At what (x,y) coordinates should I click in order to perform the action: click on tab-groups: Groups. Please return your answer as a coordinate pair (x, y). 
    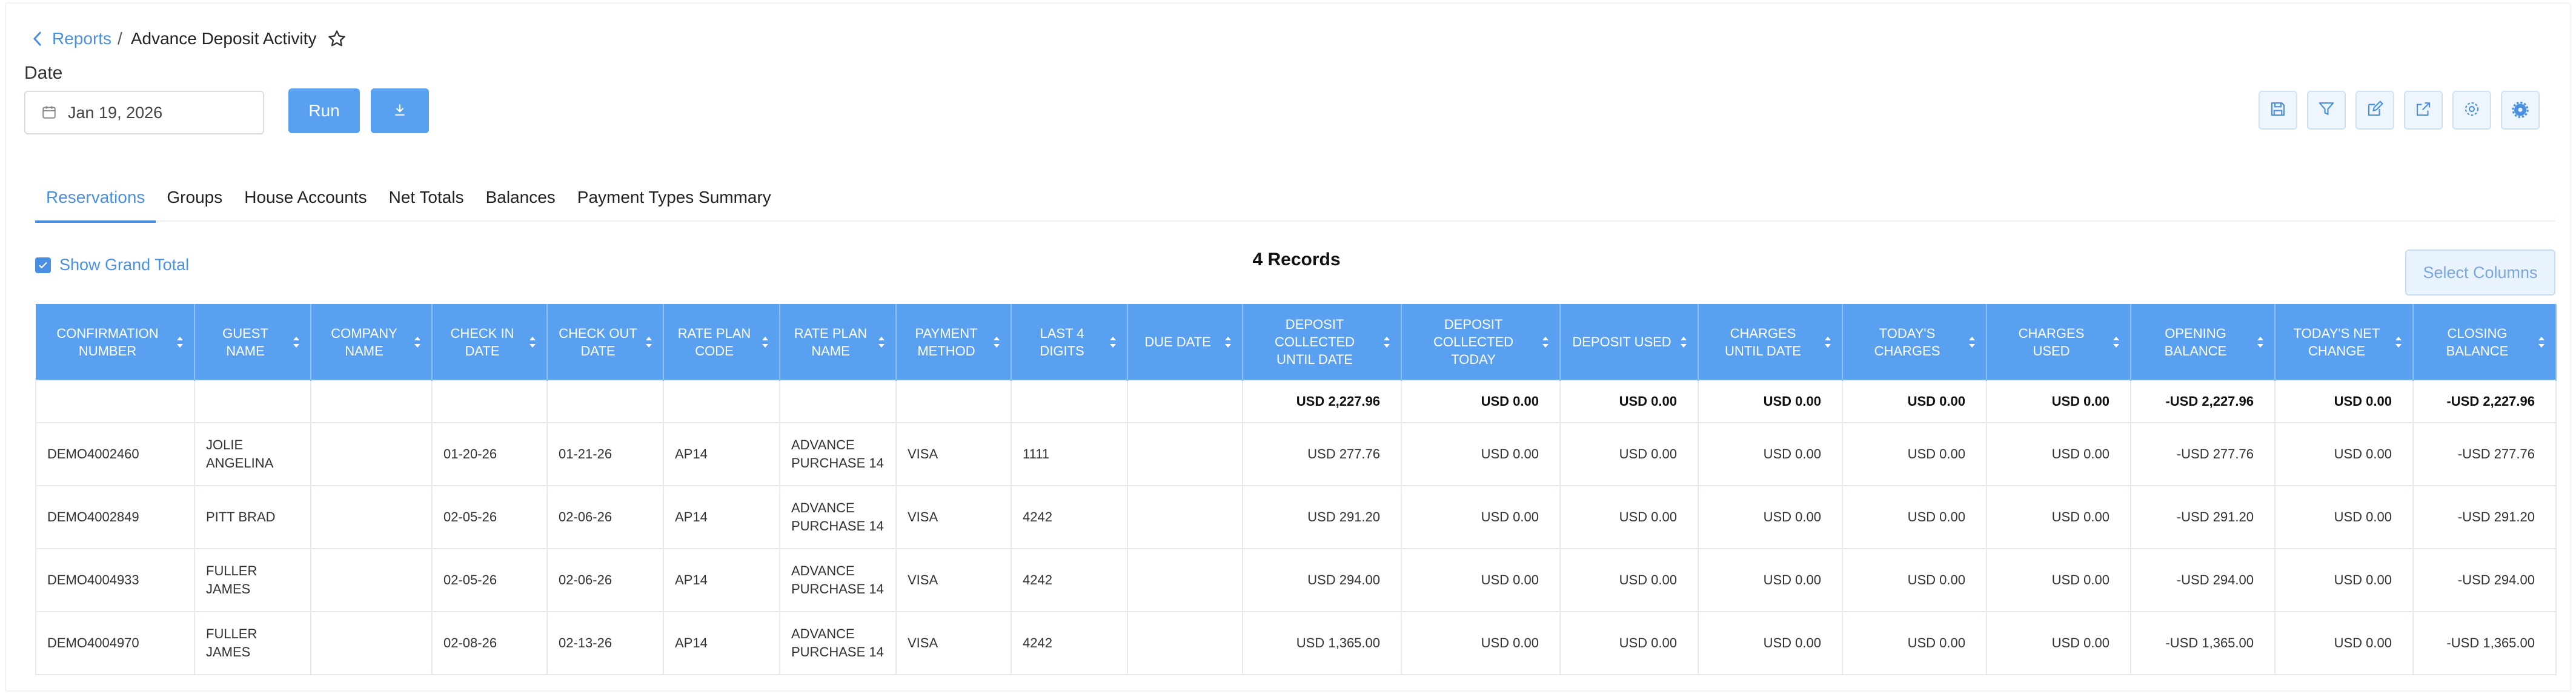
    Looking at the image, I should click on (194, 202).